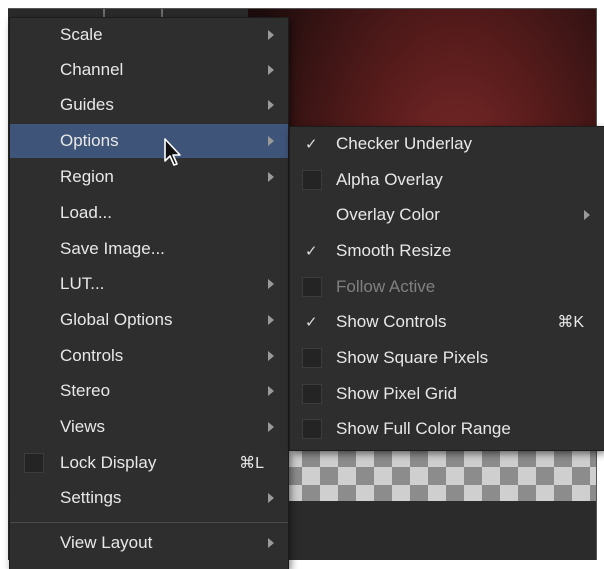  I want to click on checker-underlay-pattern, so click(422, 475).